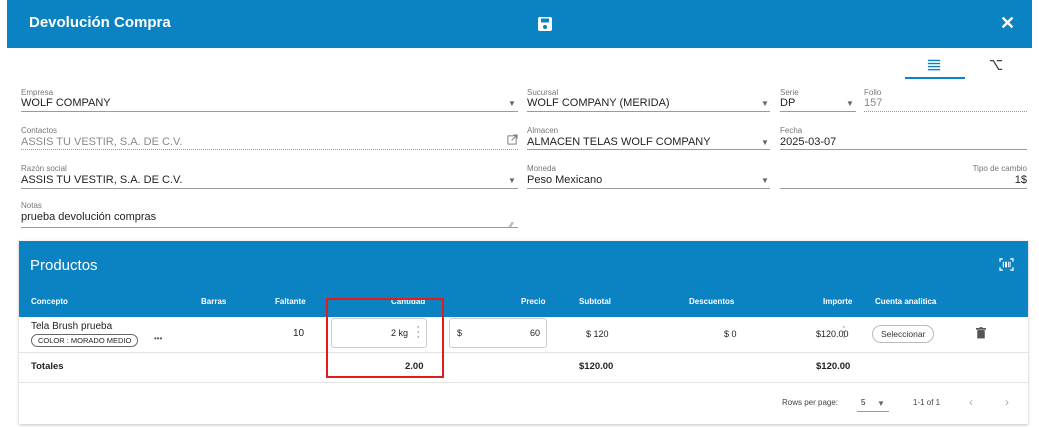  I want to click on rows-per-page-label: Rows per page:, so click(810, 402).